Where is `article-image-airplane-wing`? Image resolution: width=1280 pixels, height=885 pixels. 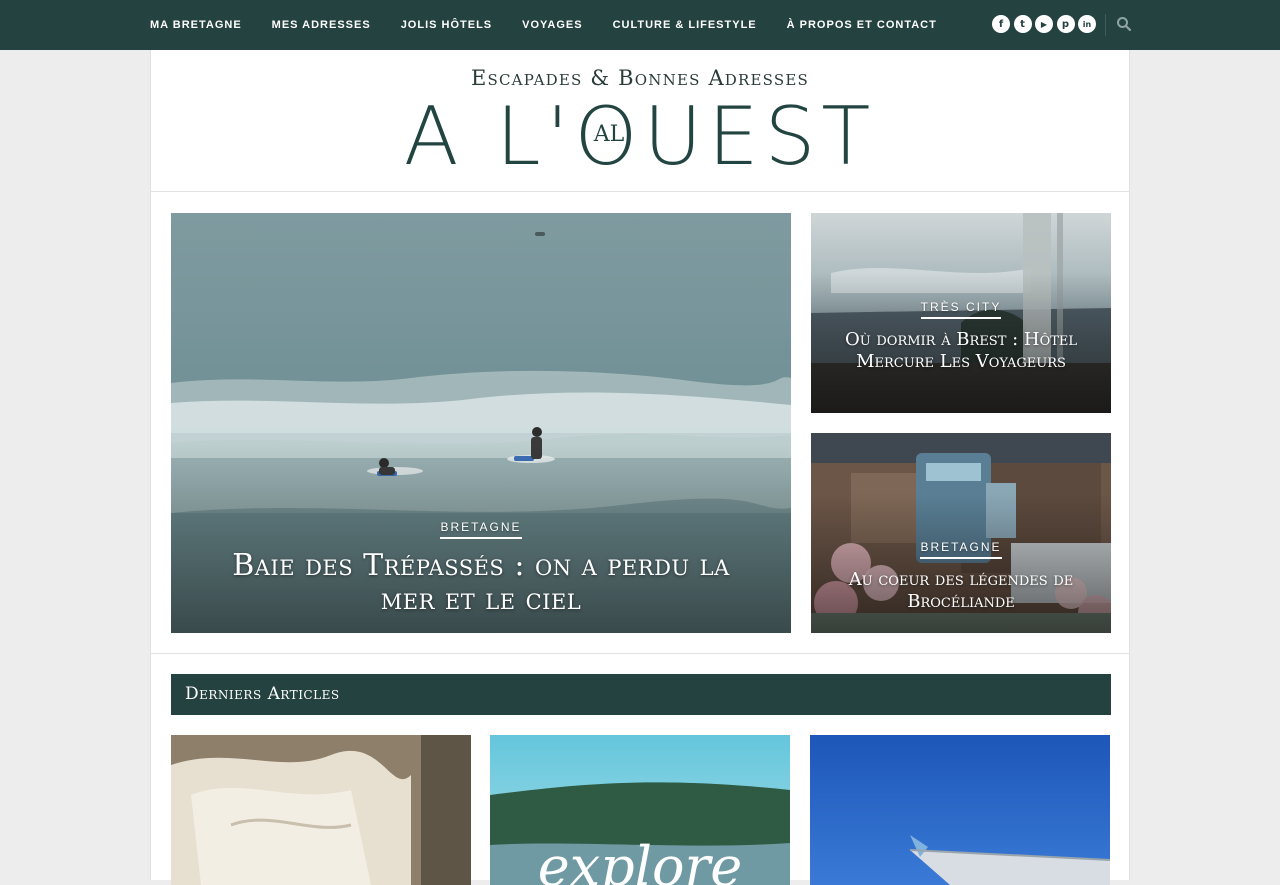 article-image-airplane-wing is located at coordinates (960, 810).